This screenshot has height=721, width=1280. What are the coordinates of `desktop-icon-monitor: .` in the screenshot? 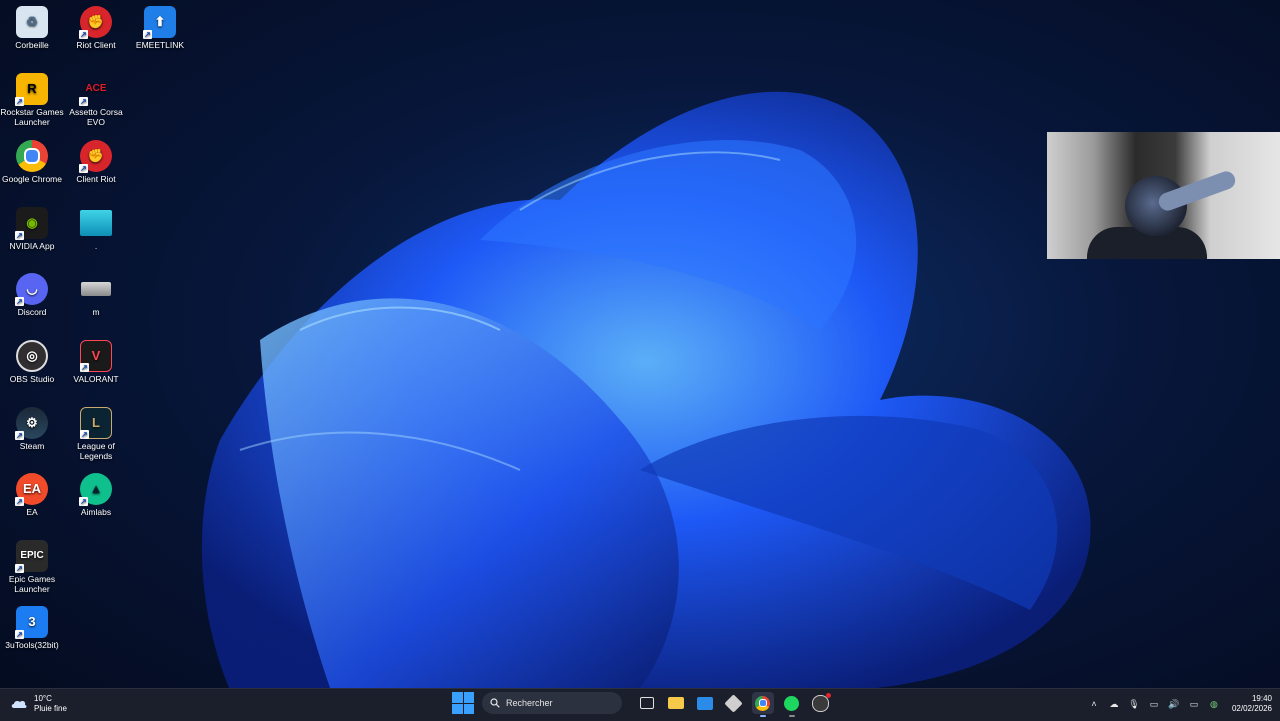 It's located at (96, 229).